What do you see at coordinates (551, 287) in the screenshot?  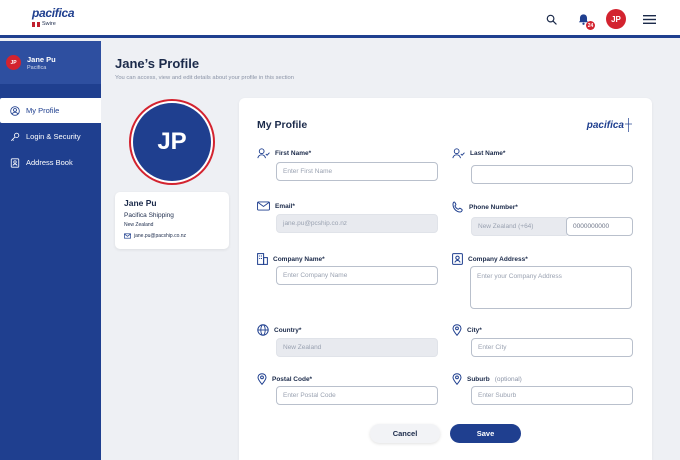 I see `company-address-input: Enter your Company Address` at bounding box center [551, 287].